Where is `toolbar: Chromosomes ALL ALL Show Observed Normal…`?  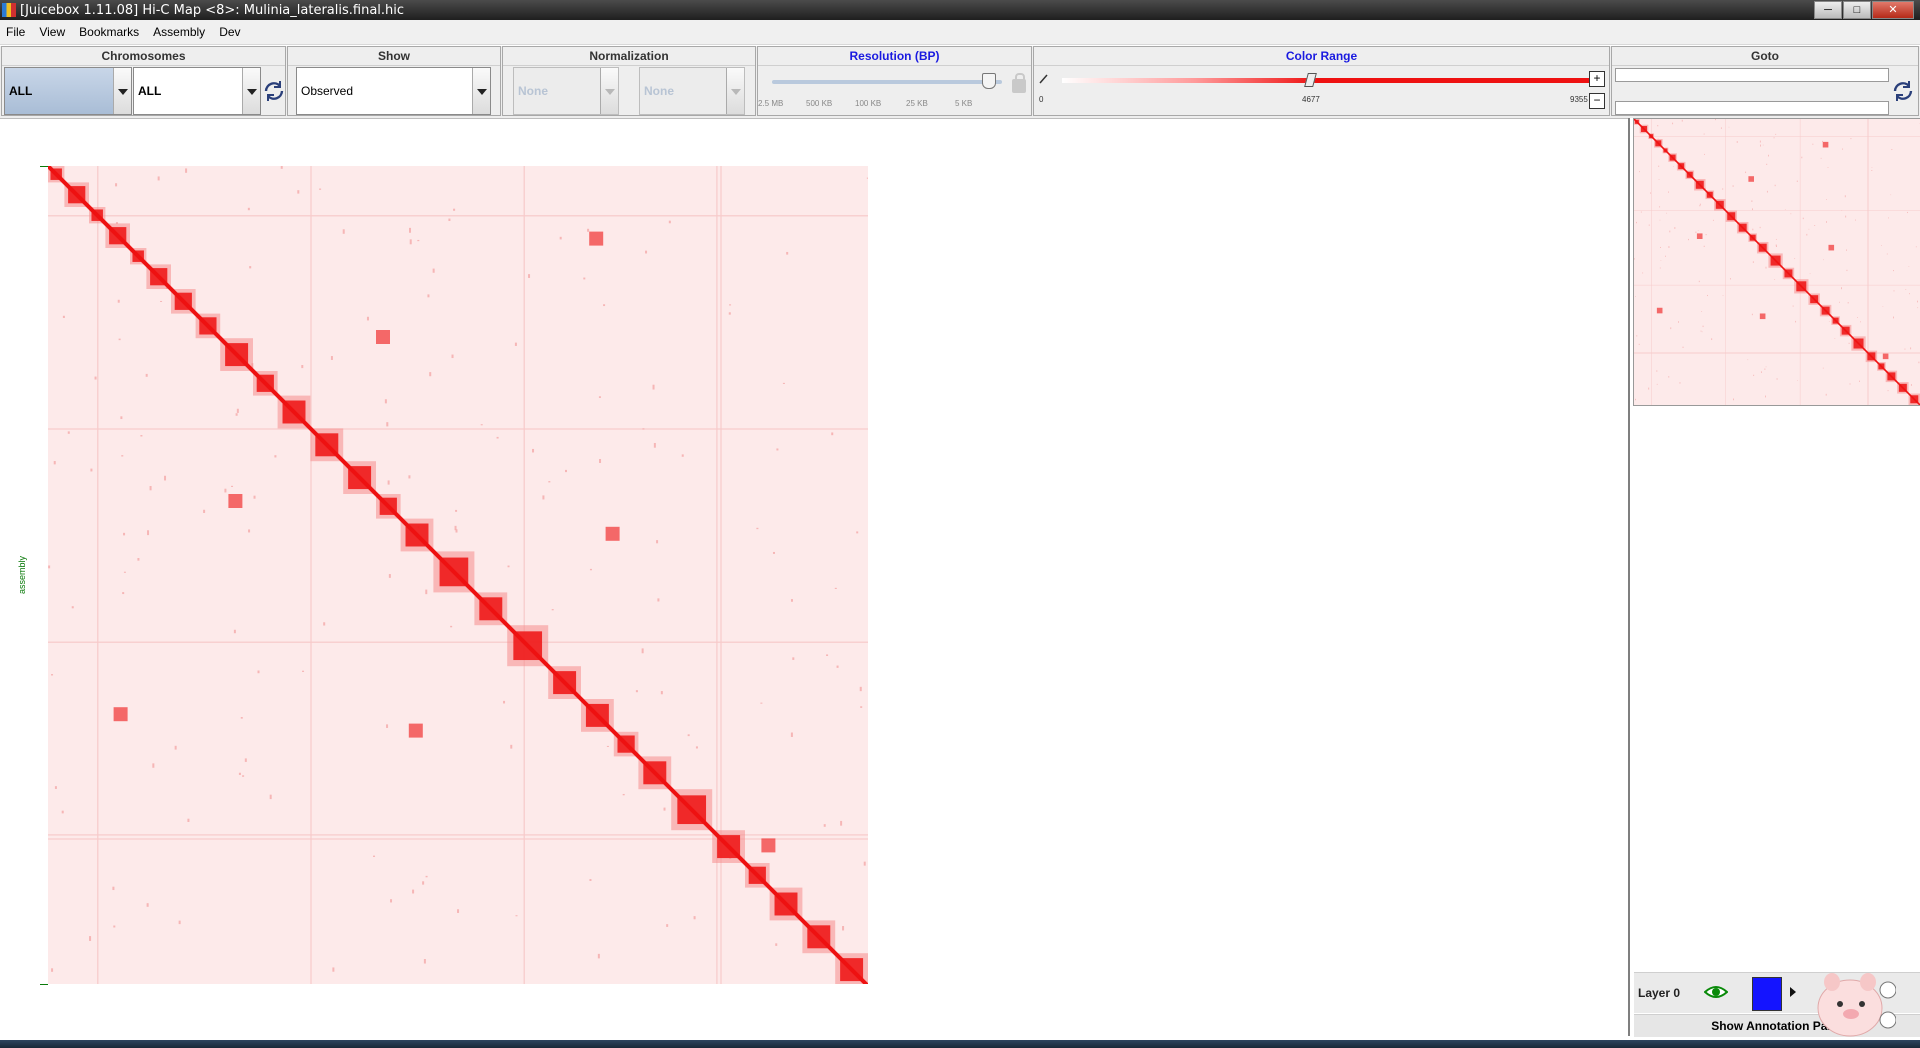
toolbar: Chromosomes ALL ALL Show Observed Normal… is located at coordinates (960, 82).